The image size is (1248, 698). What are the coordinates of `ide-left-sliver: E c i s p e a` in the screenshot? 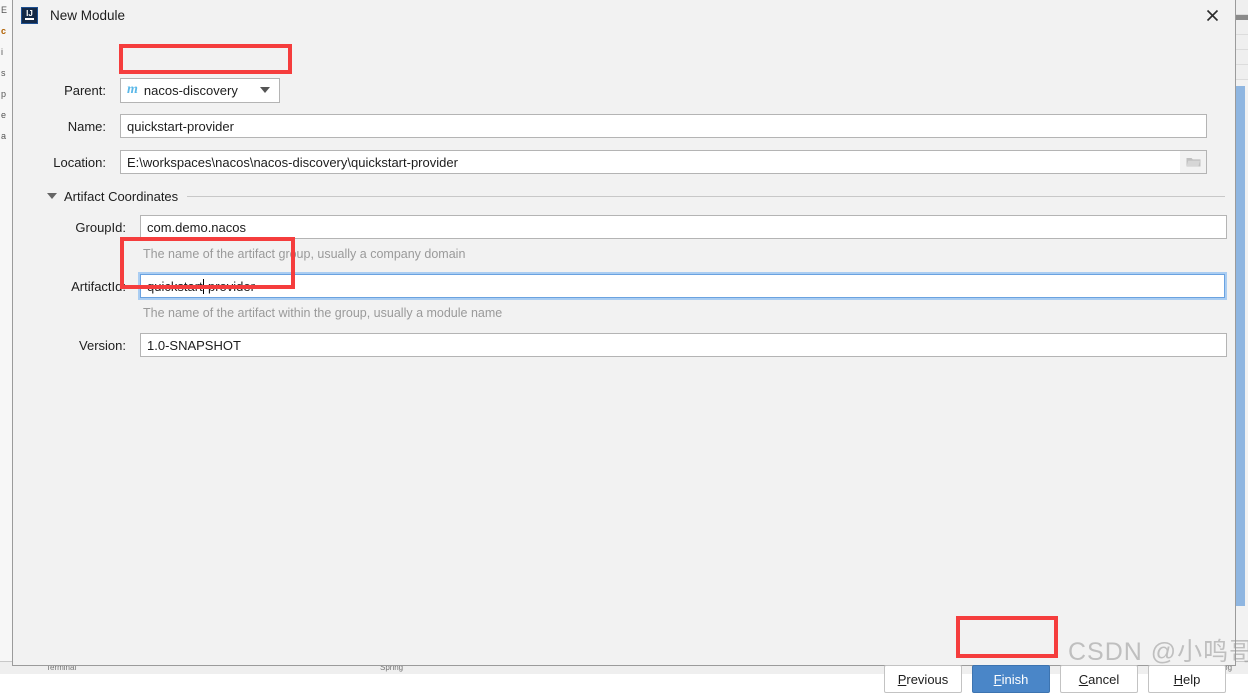 It's located at (6, 337).